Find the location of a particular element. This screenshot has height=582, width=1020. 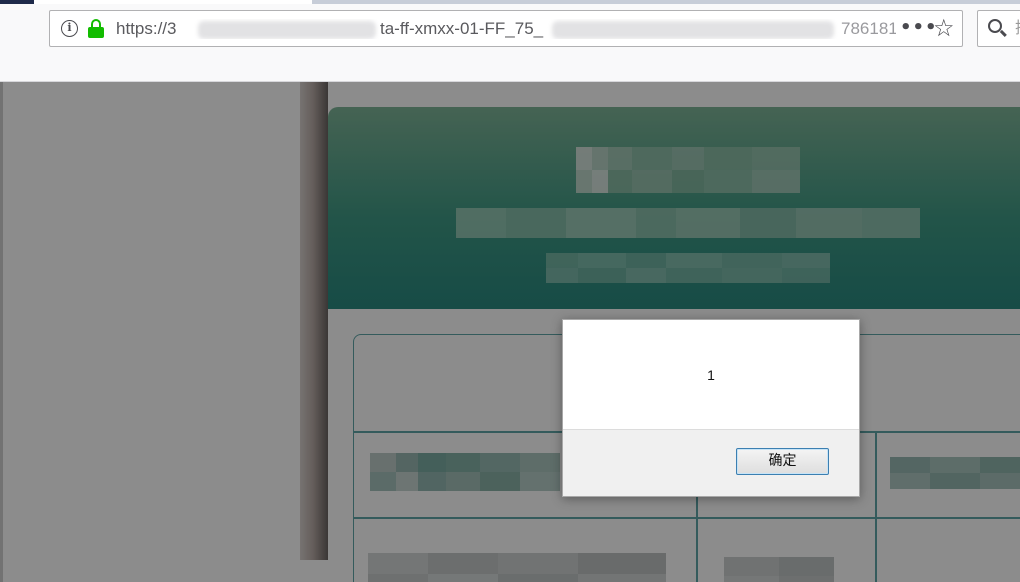

tab-strip is located at coordinates (510, 2).